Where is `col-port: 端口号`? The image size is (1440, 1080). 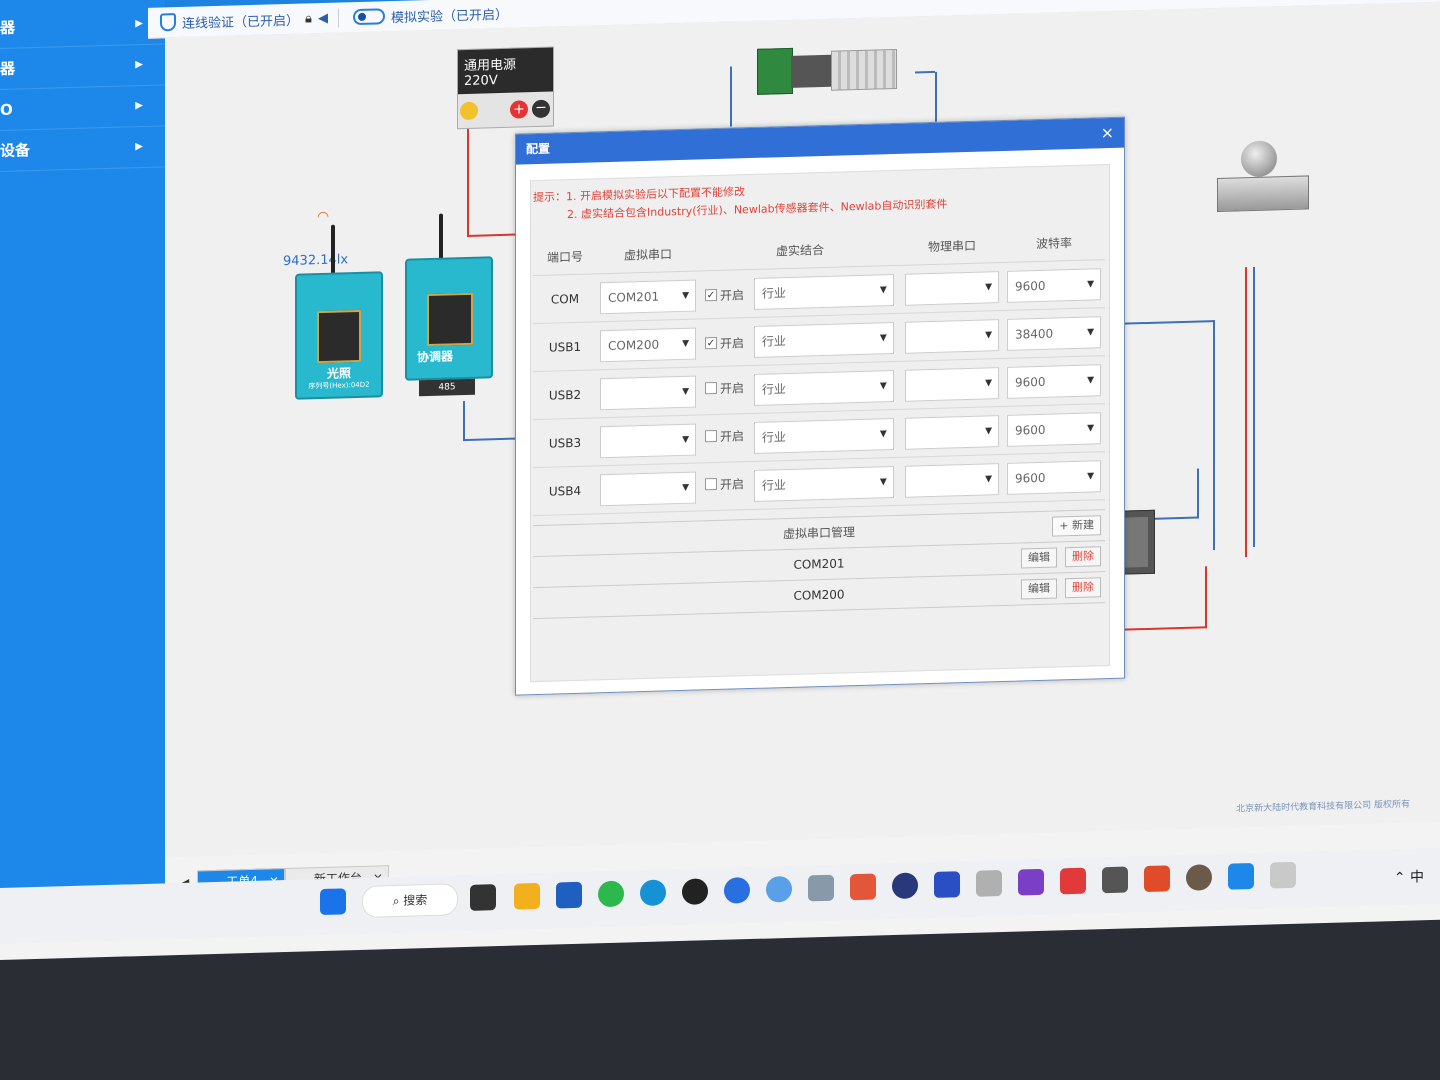
col-port: 端口号 is located at coordinates (565, 256).